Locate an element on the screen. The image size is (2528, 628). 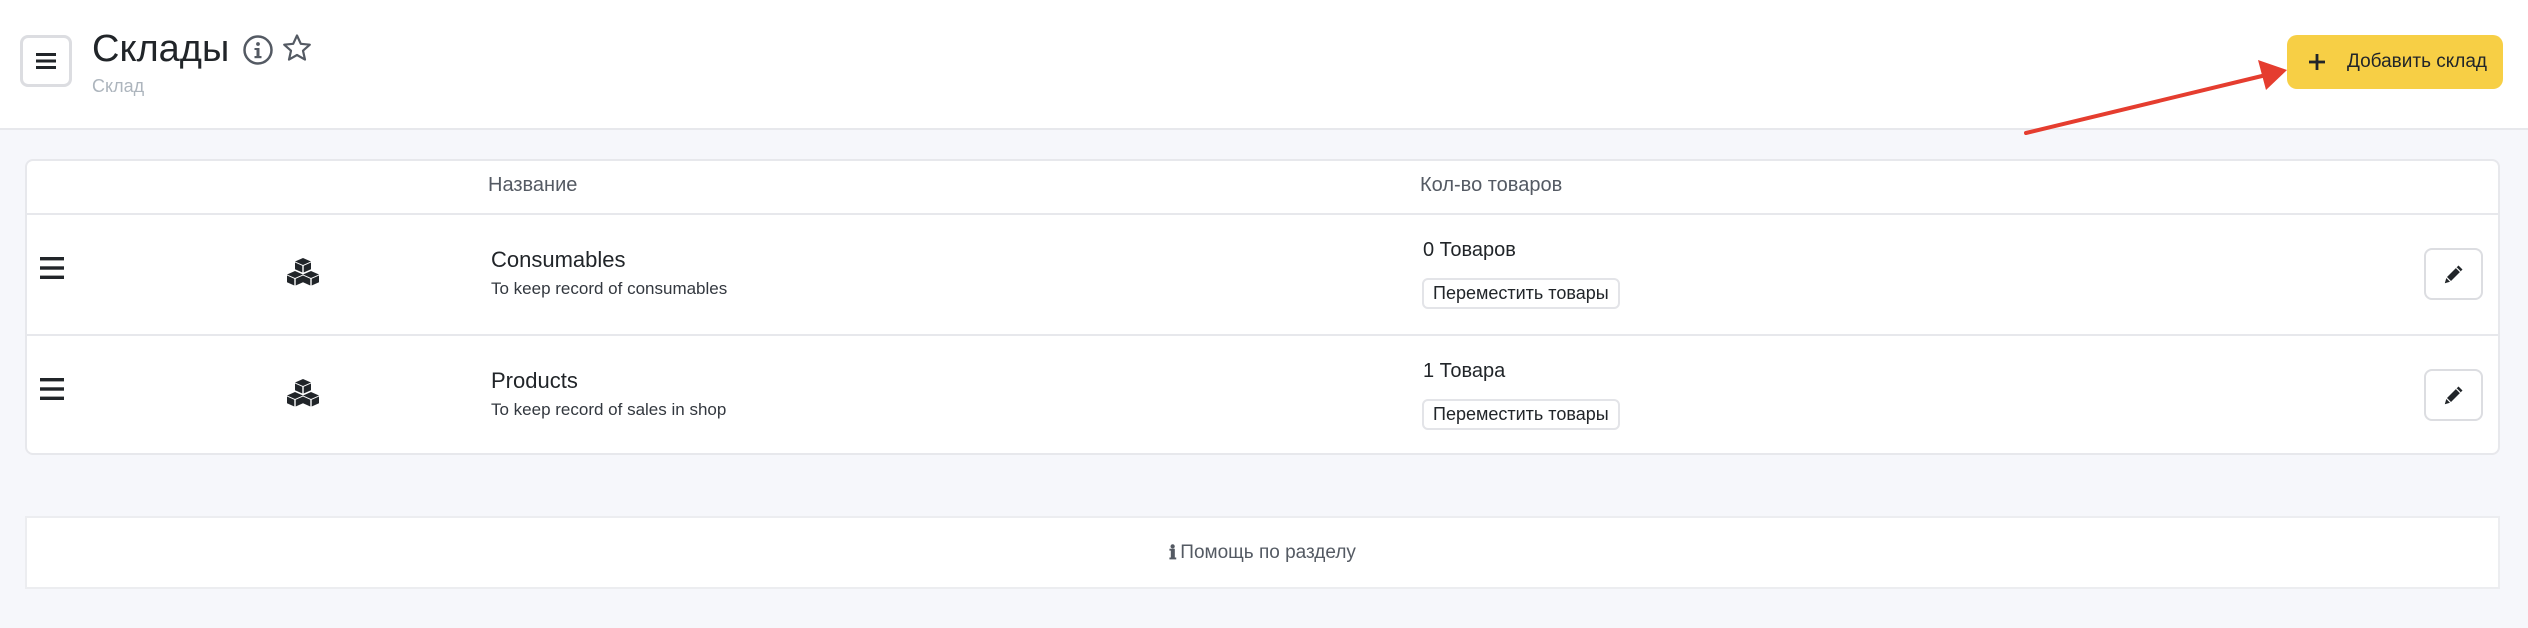
plus-icon is located at coordinates (2317, 62).